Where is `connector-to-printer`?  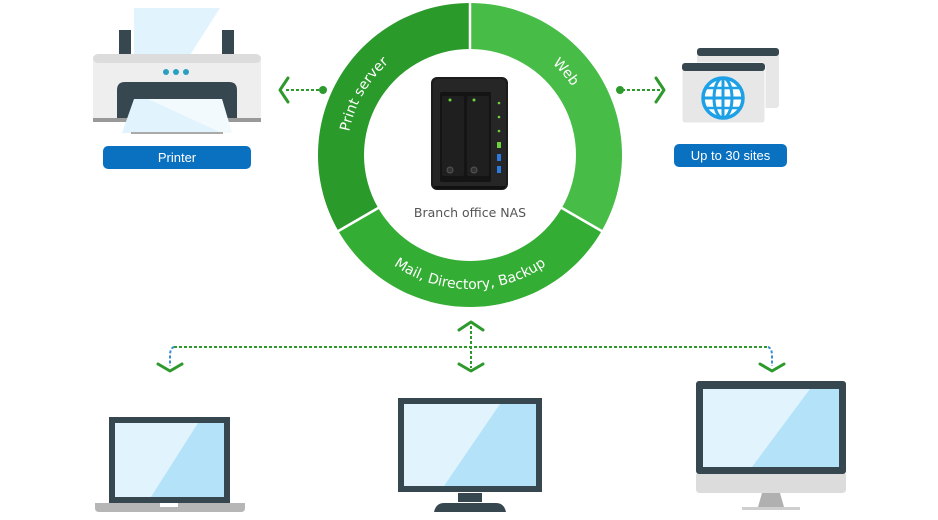
connector-to-printer is located at coordinates (302, 90).